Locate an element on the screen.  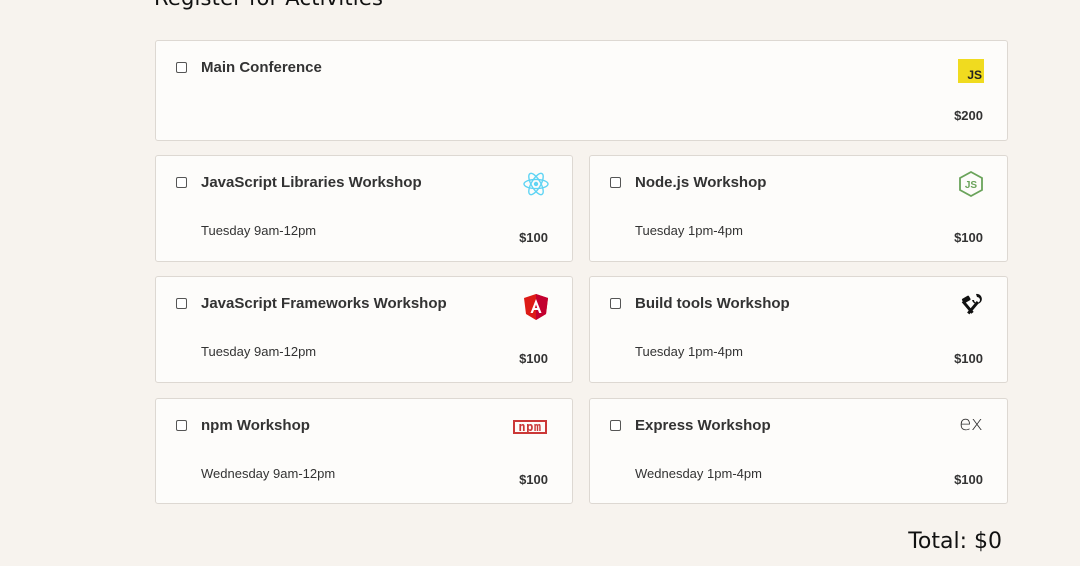
activity-title: Build tools Workshop is located at coordinates (712, 303).